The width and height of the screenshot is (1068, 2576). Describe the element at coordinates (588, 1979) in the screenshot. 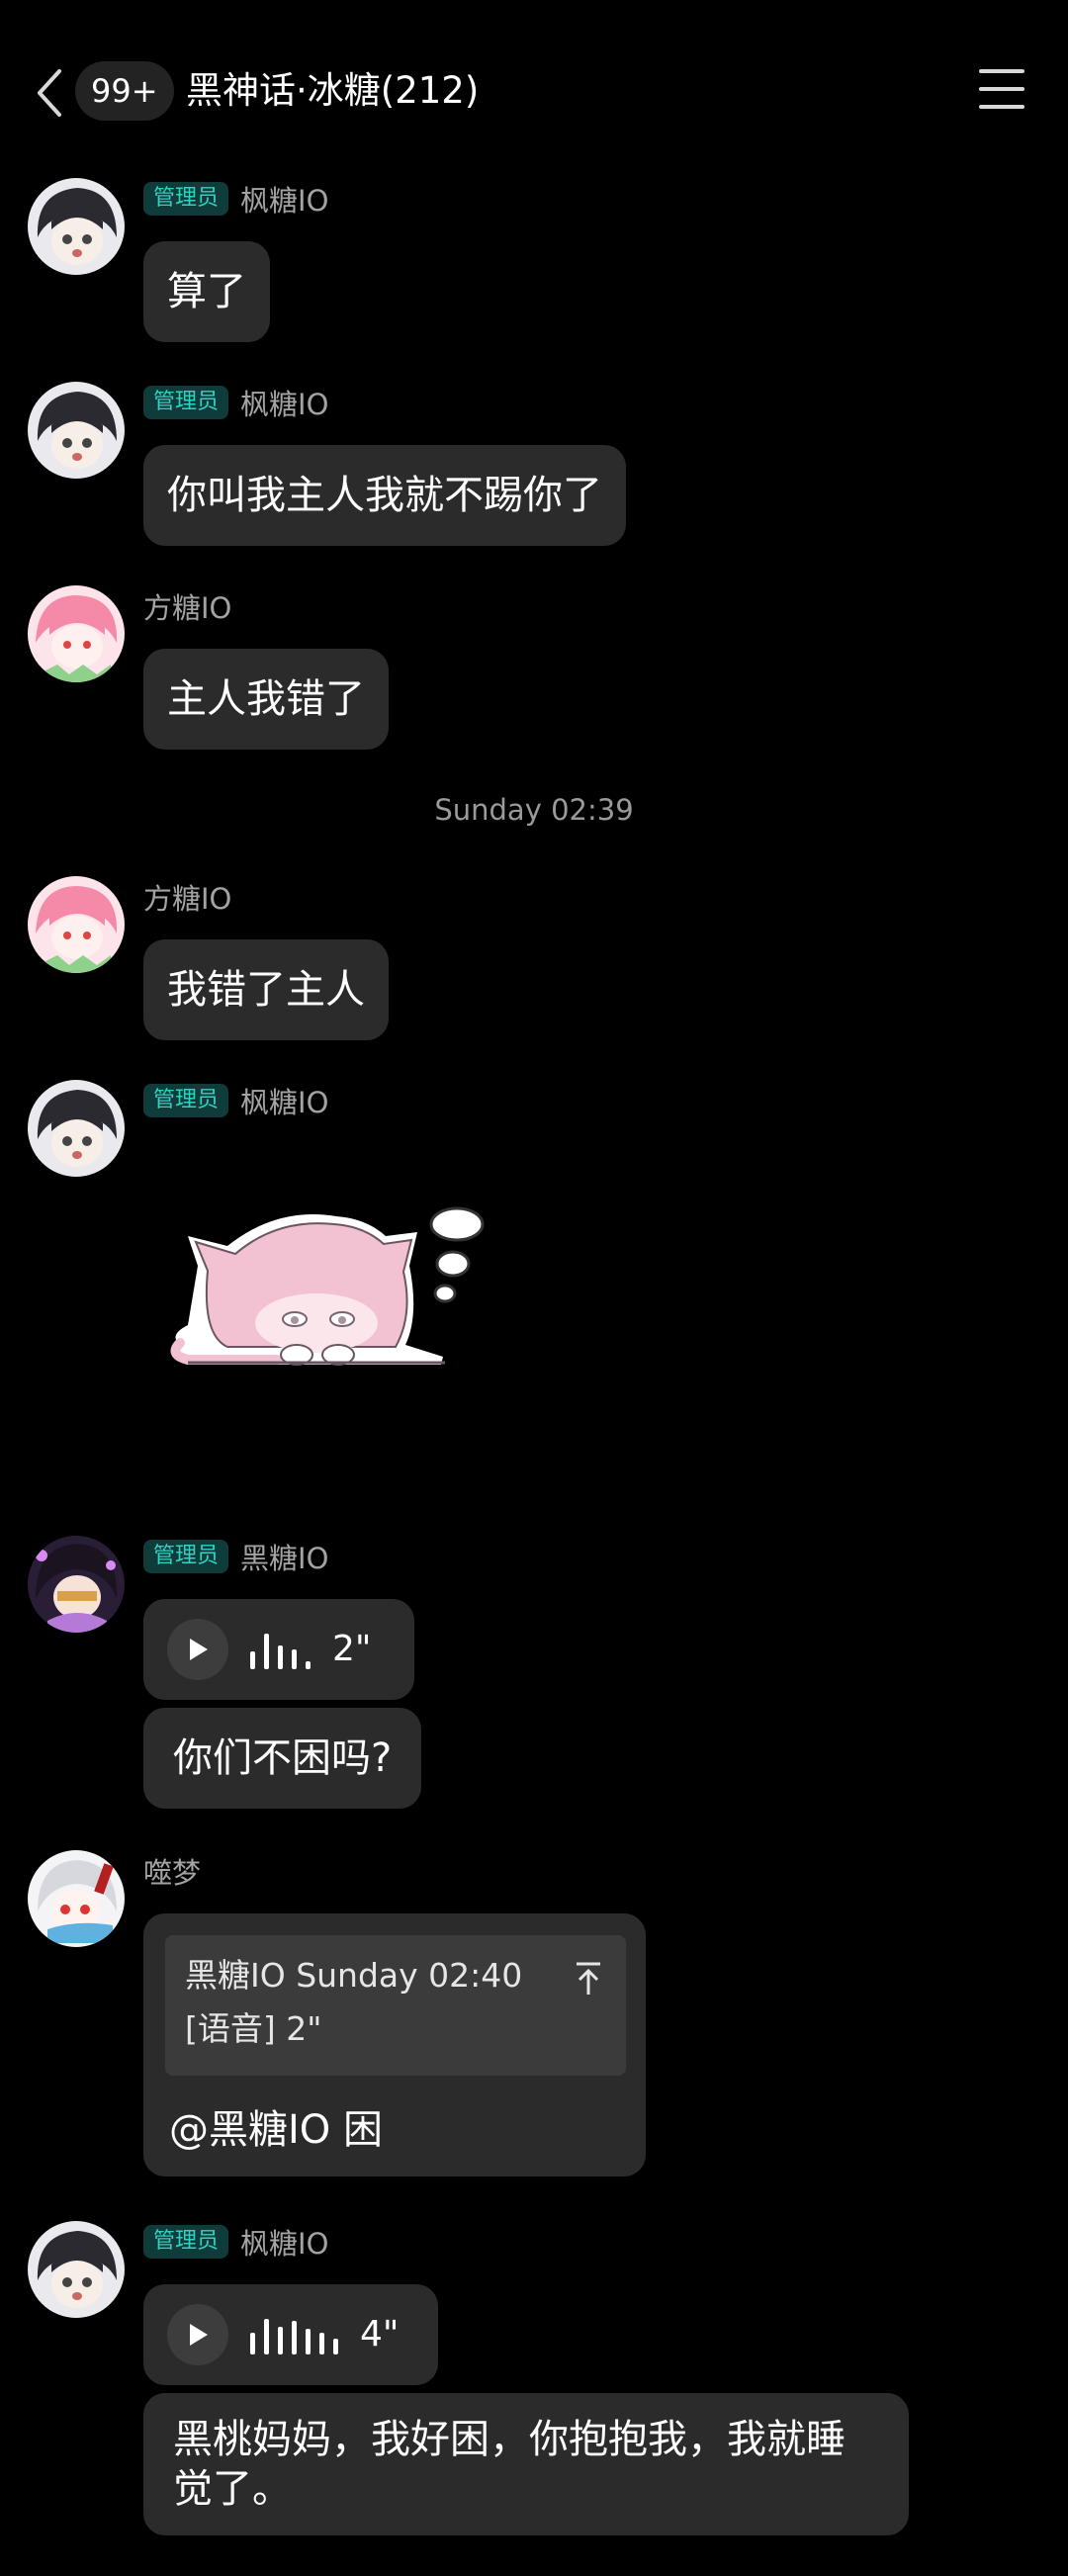

I see `jump-to-top-icon` at that location.